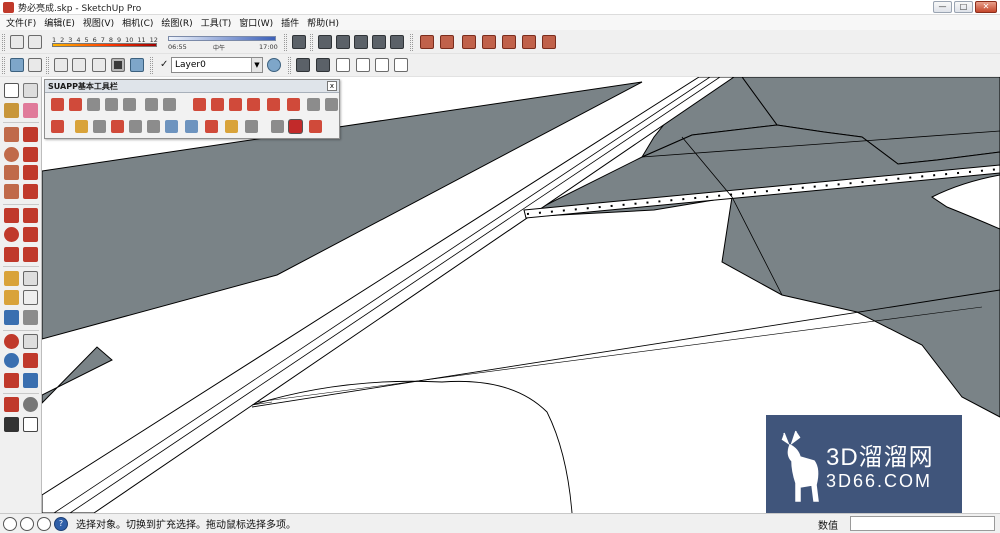  Describe the element at coordinates (509, 42) in the screenshot. I see `drape-icon` at that location.